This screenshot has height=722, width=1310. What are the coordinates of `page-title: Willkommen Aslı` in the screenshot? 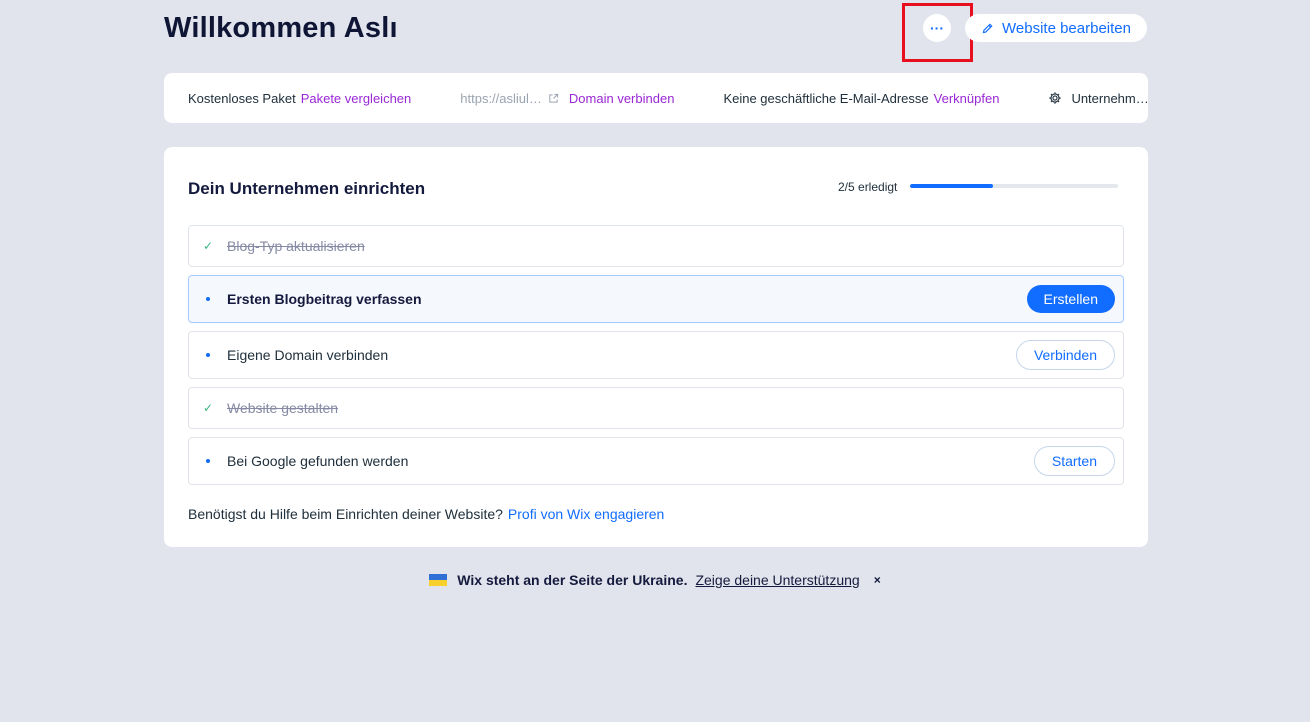 It's located at (281, 28).